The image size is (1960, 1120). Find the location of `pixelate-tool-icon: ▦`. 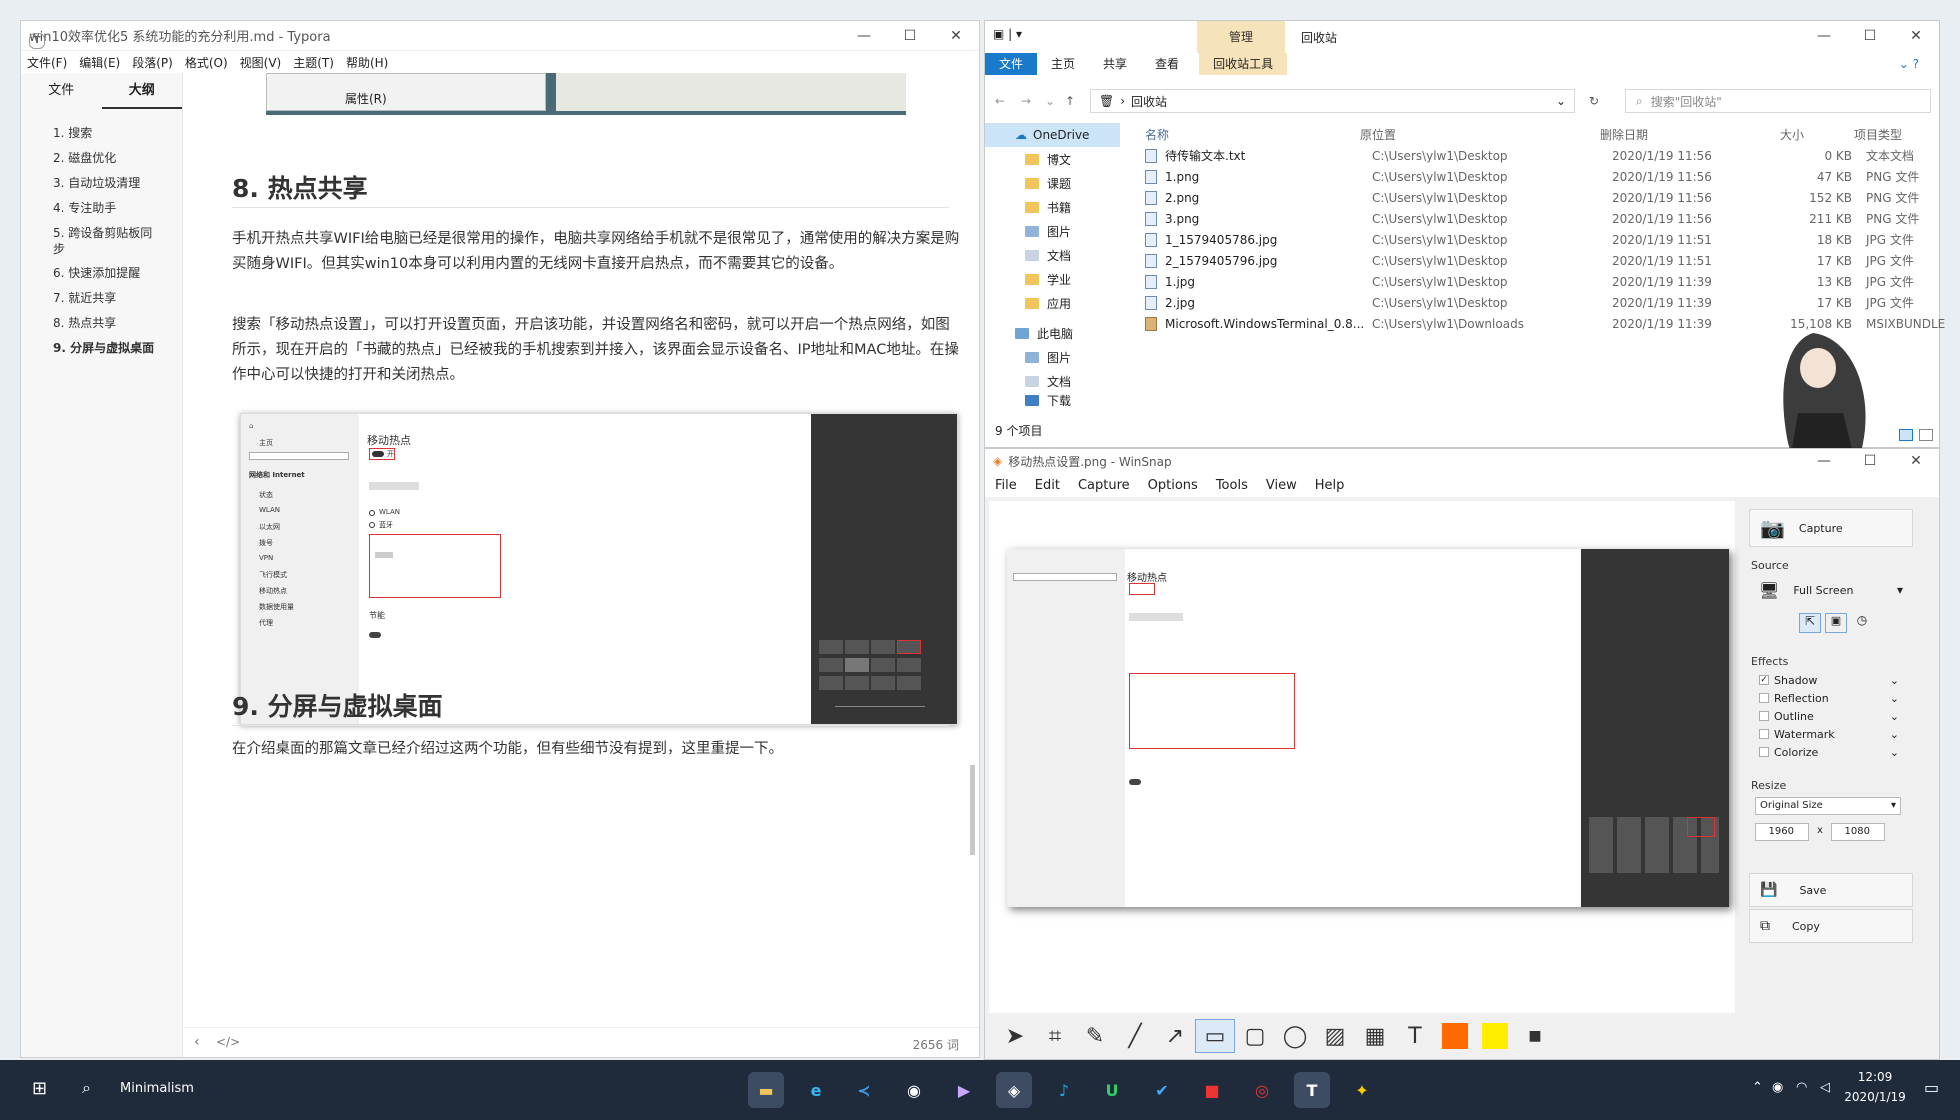

pixelate-tool-icon: ▦ is located at coordinates (1375, 1036).